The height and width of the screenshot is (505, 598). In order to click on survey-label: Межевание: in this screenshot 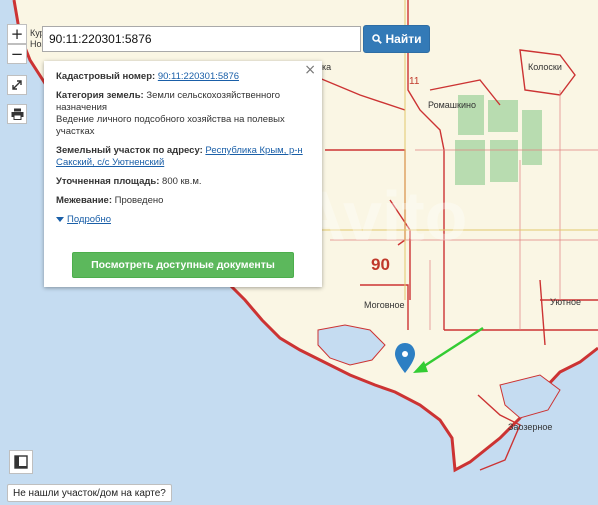, I will do `click(84, 200)`.